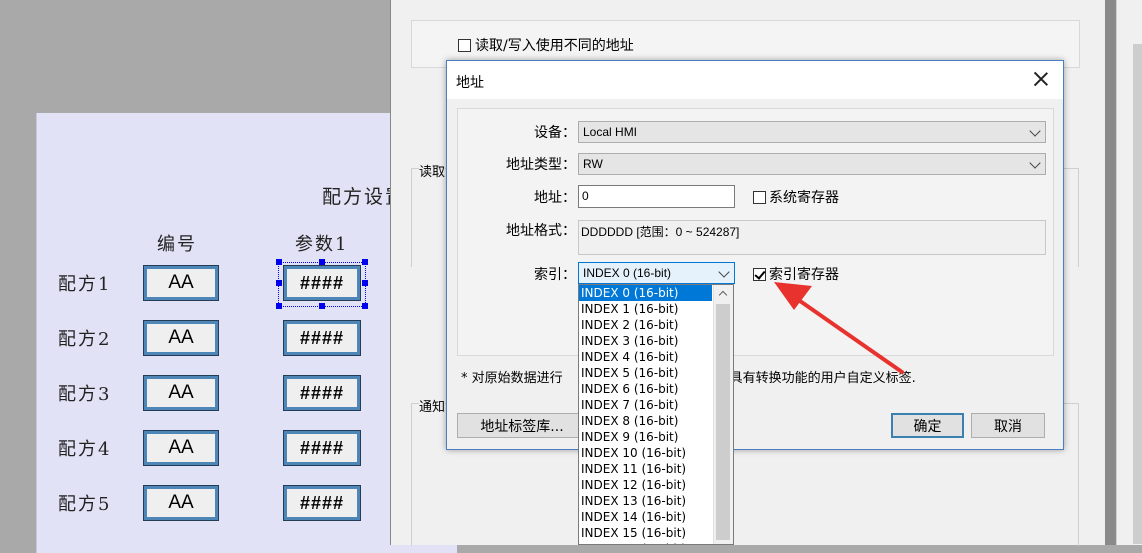  I want to click on annotation-arrow, so click(839, 328).